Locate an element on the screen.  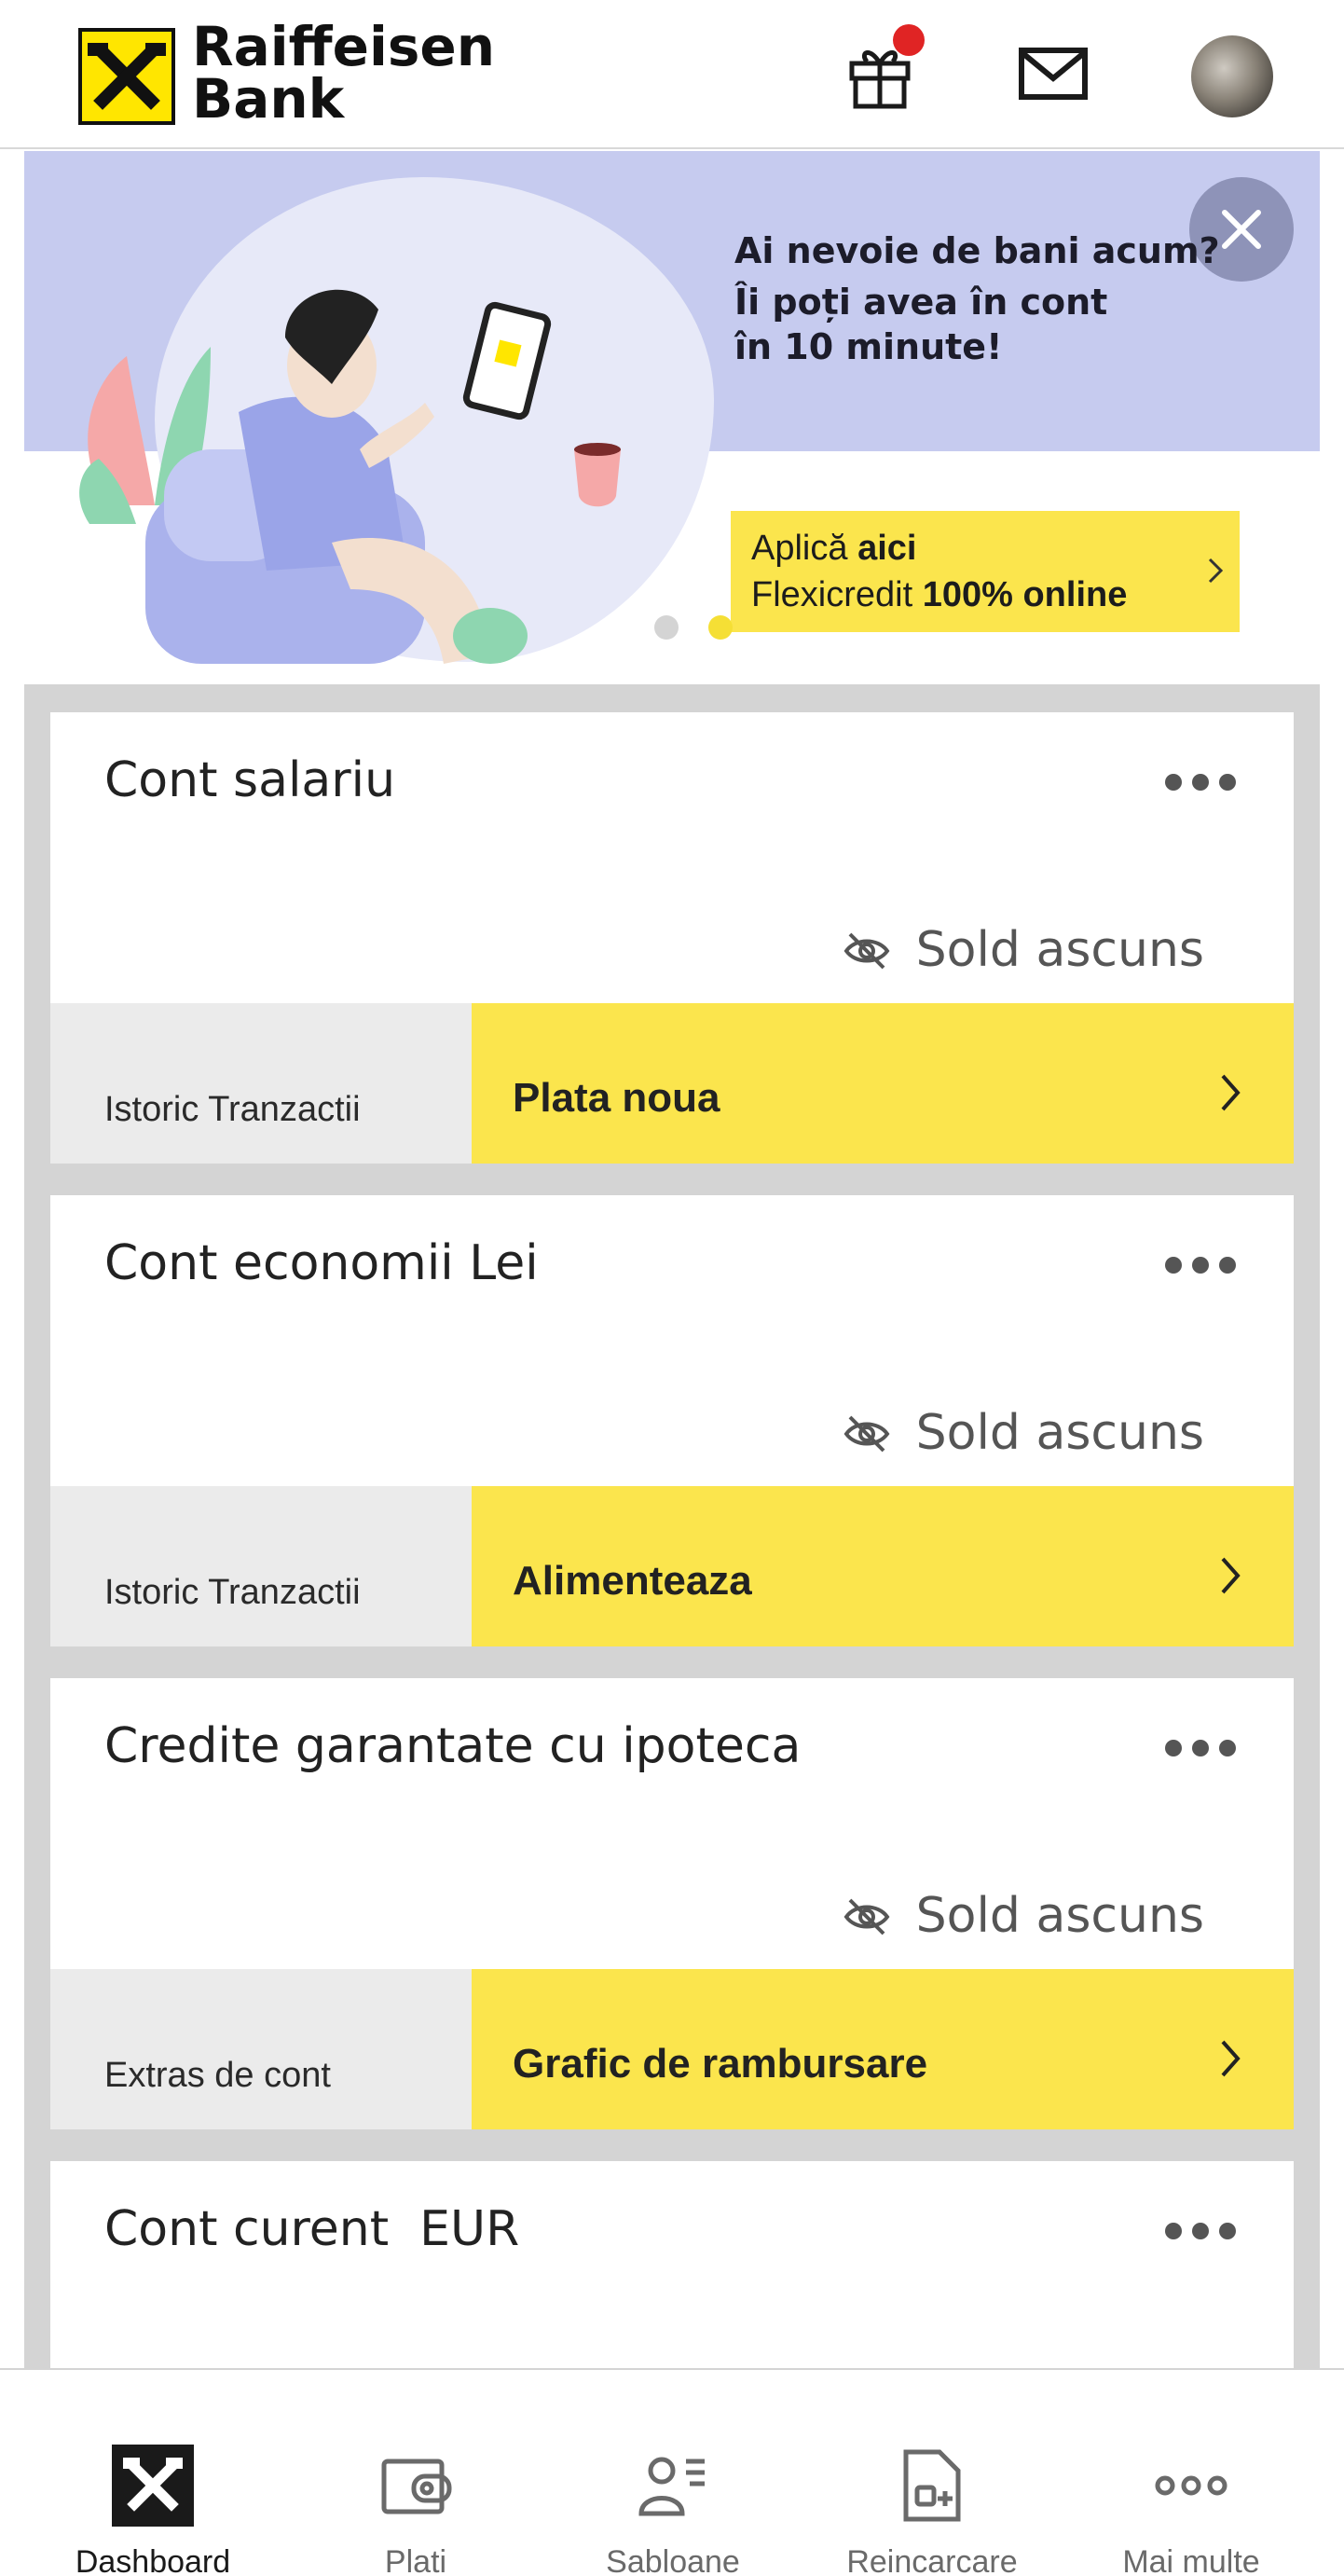
recharge-icon is located at coordinates (932, 2485).